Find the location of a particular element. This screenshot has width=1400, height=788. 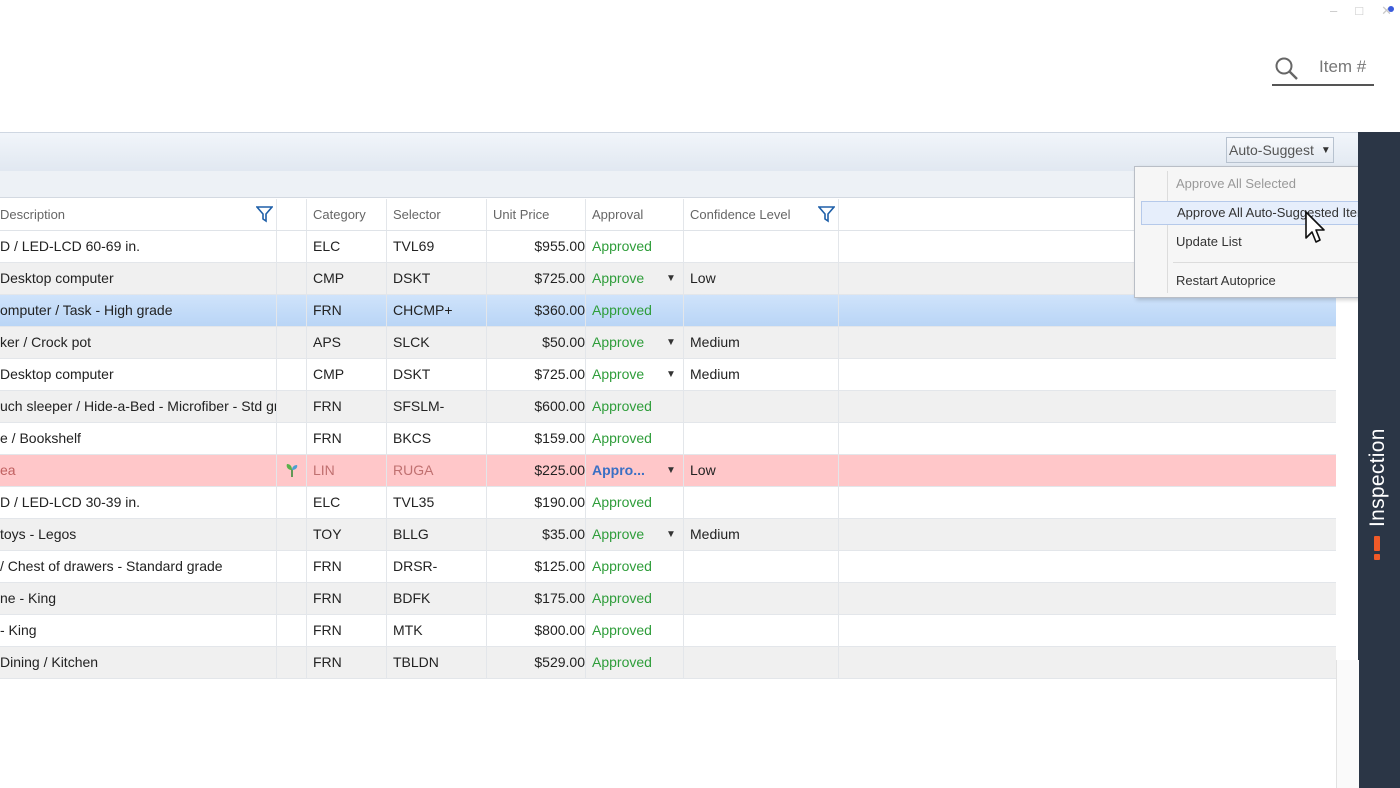

cell-description: Dining / Kitchen is located at coordinates (138, 662).